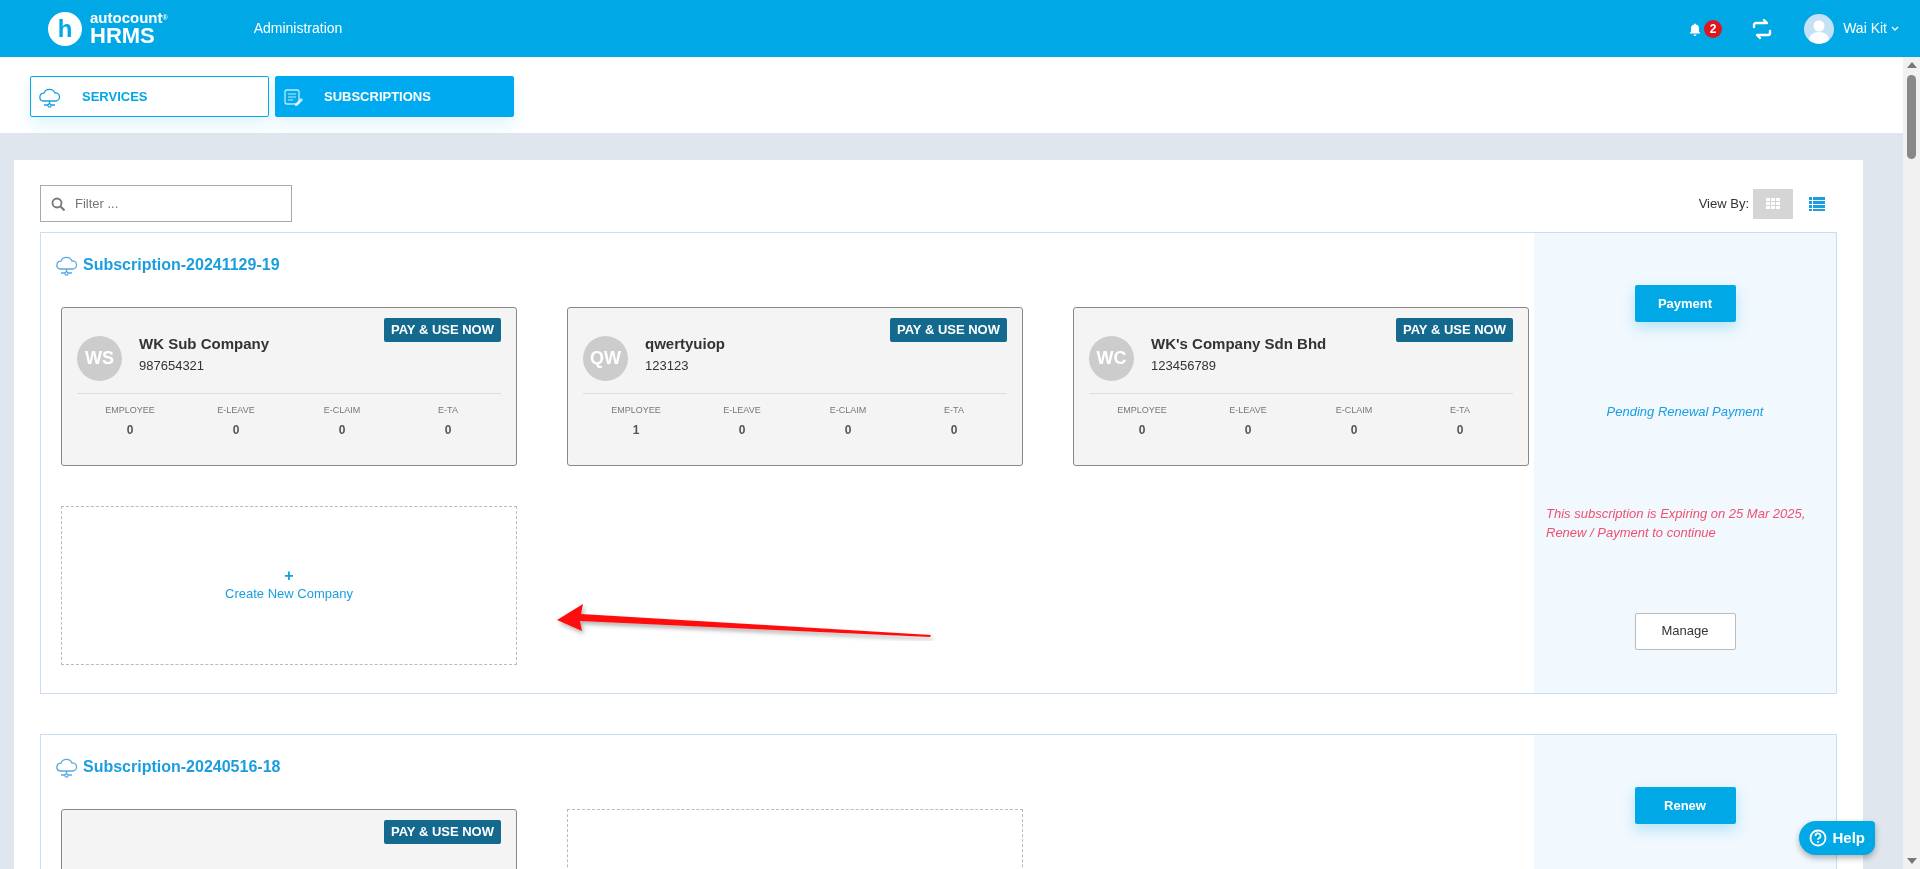 Image resolution: width=1920 pixels, height=869 pixels. What do you see at coordinates (298, 28) in the screenshot?
I see `menu-link: Administration` at bounding box center [298, 28].